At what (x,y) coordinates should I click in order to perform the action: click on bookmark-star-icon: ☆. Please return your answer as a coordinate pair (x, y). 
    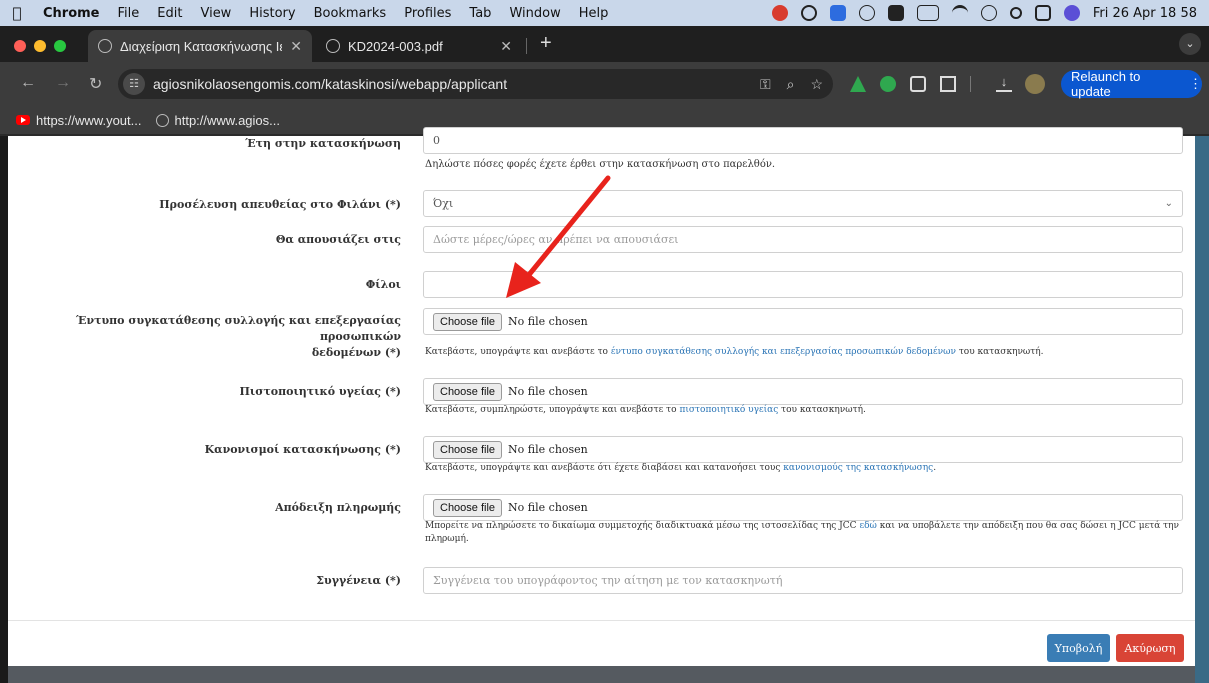
    Looking at the image, I should click on (816, 84).